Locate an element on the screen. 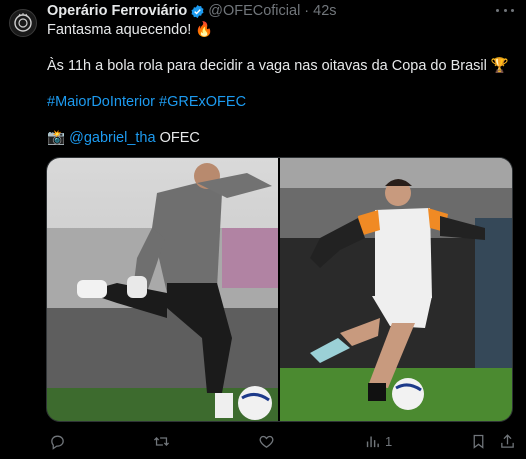  share-button is located at coordinates (507, 441).